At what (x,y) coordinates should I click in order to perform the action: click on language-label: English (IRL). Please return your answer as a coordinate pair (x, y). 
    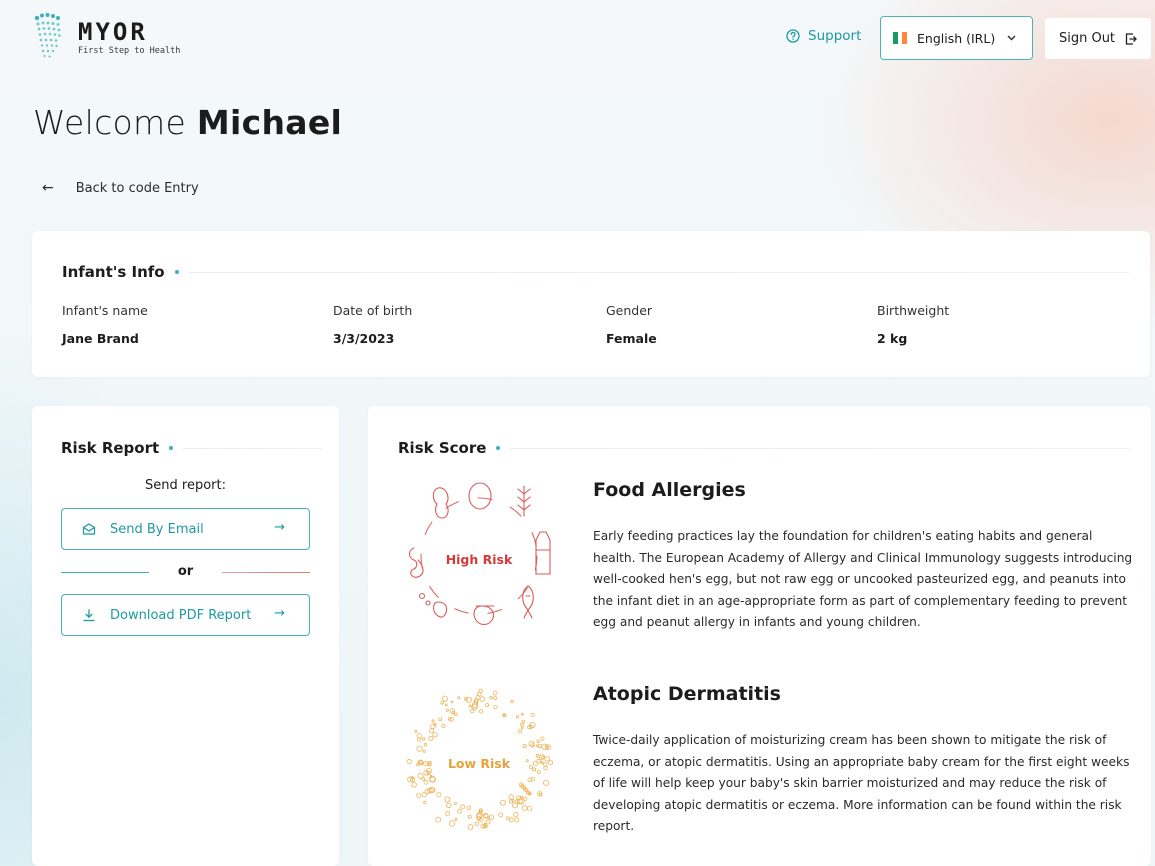
    Looking at the image, I should click on (956, 38).